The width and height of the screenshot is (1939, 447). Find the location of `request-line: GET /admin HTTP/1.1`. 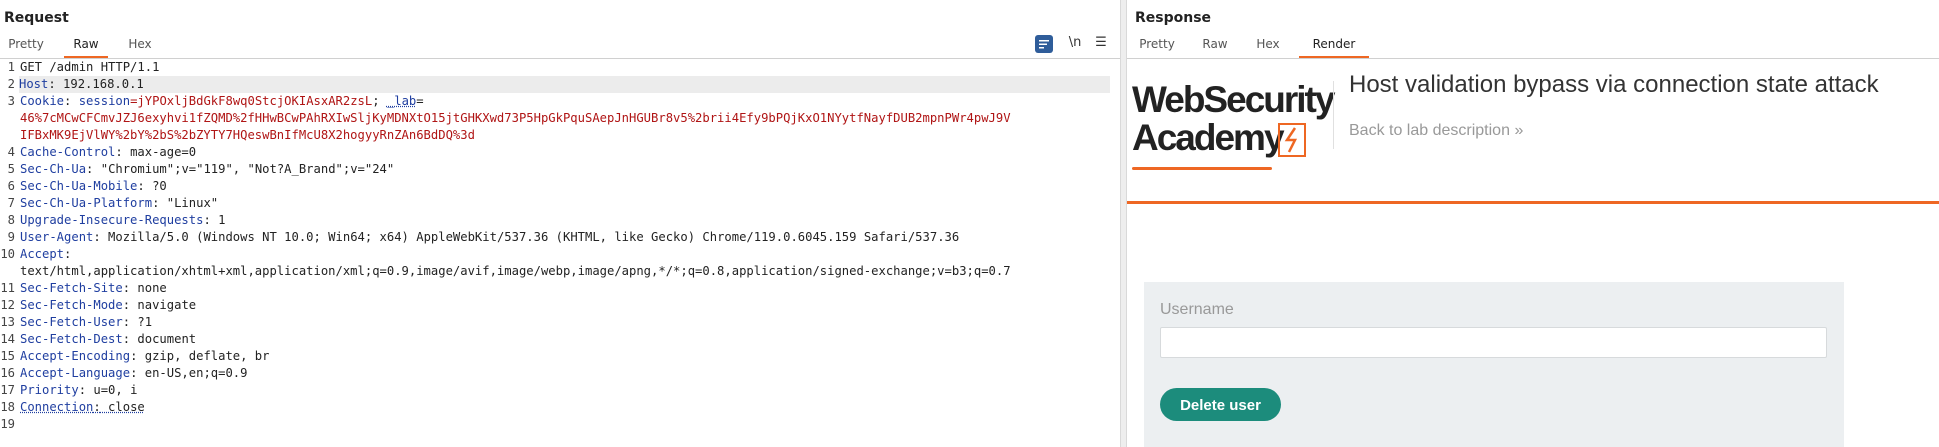

request-line: GET /admin HTTP/1.1 is located at coordinates (565, 67).